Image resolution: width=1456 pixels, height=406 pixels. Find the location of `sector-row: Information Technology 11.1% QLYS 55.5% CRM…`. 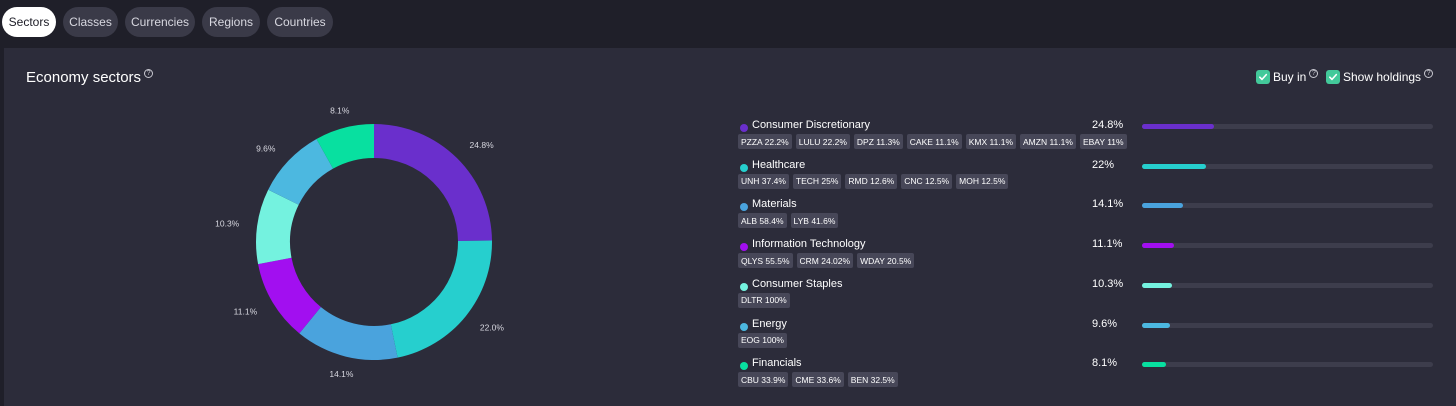

sector-row: Information Technology 11.1% QLYS 55.5% CRM… is located at coordinates (1089, 252).